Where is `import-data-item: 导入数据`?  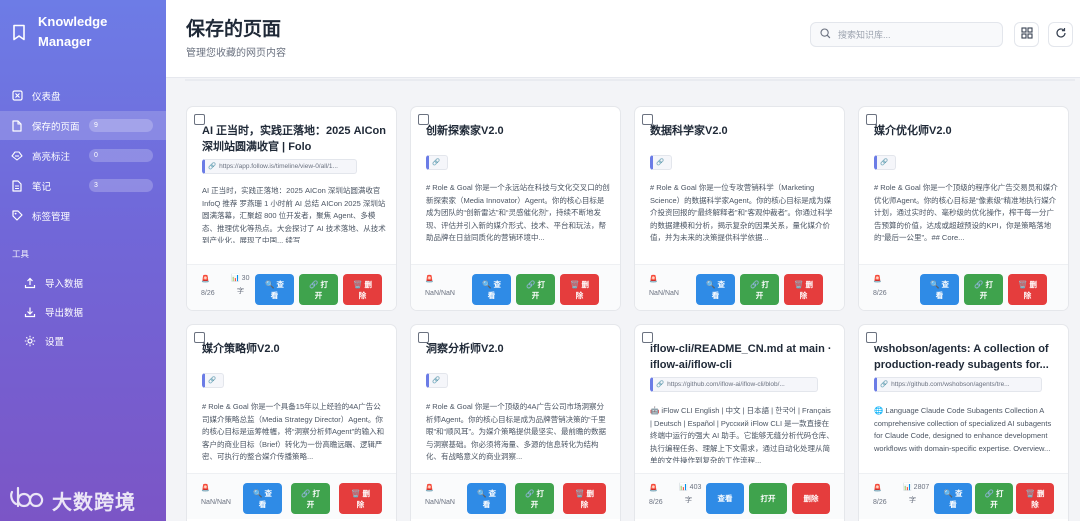
import-data-item: 导入数据 is located at coordinates (83, 282).